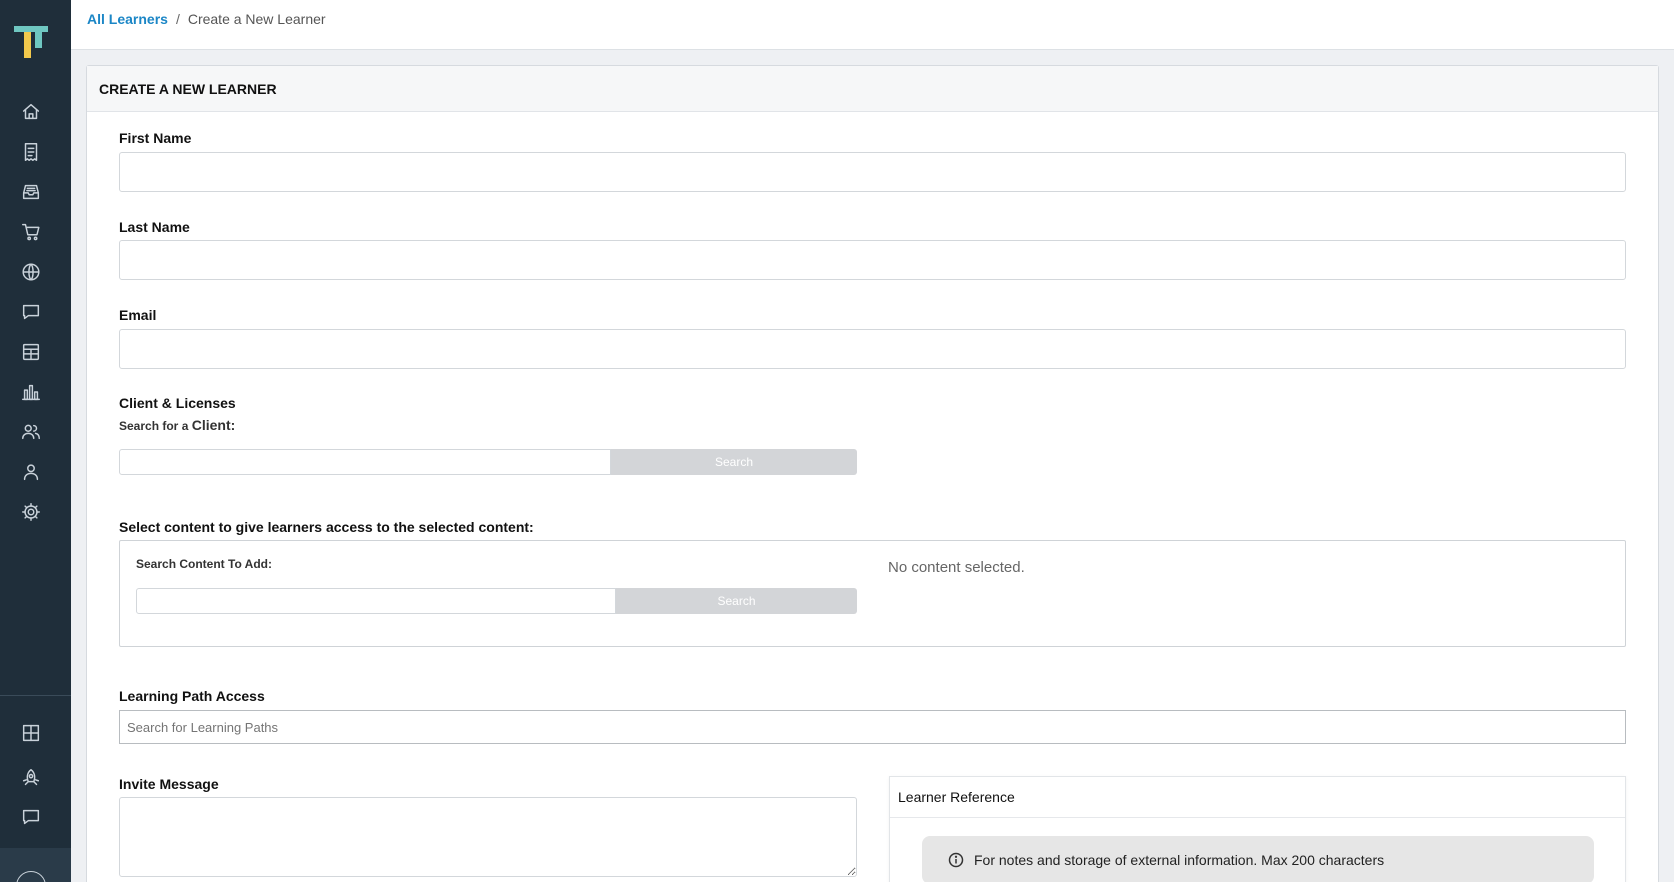  I want to click on breadcrumb-current: Create a New Learner, so click(256, 19).